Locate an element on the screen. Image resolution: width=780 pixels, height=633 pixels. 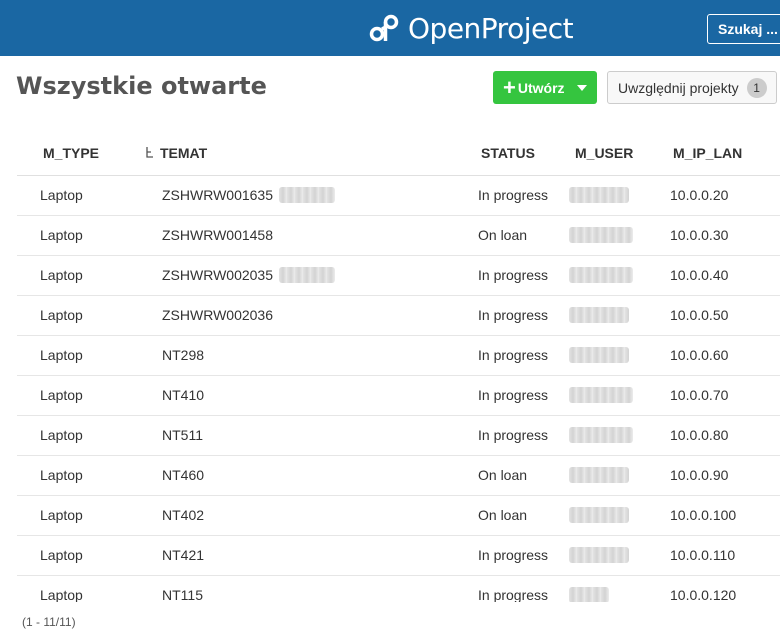
page-title: Wszystkie otwarte is located at coordinates (141, 86).